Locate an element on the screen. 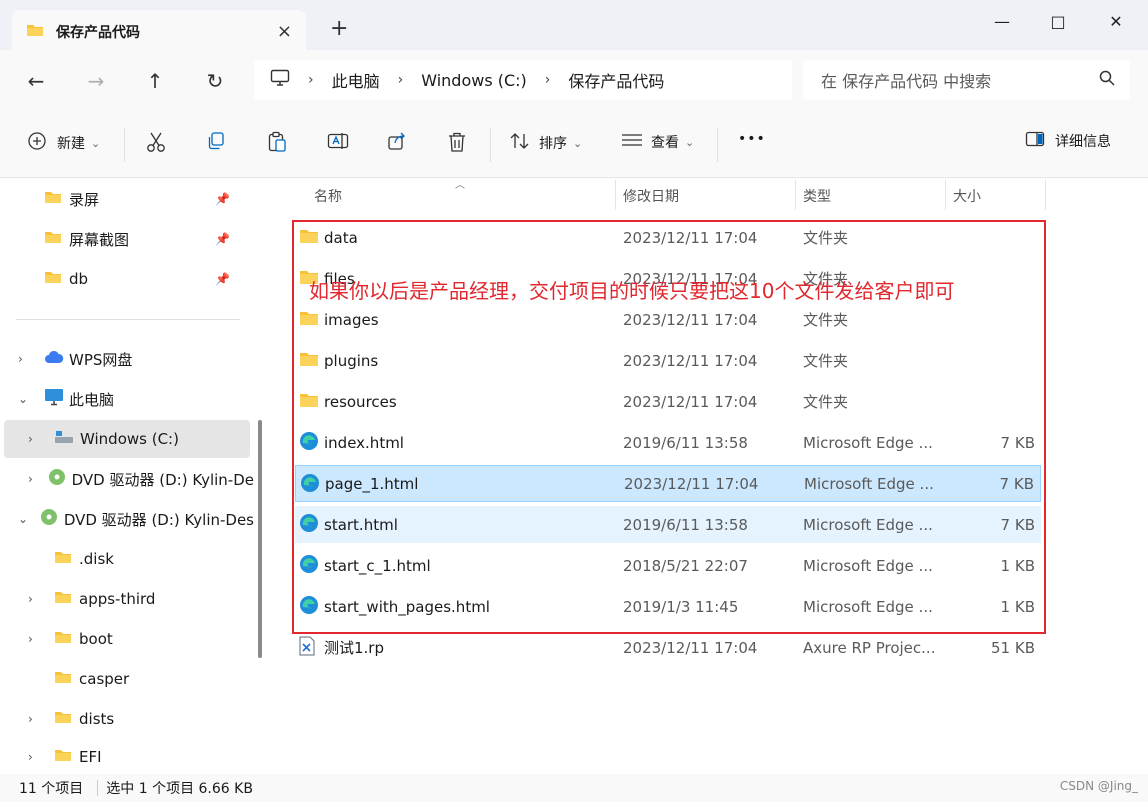  sidebar-item-label: boot is located at coordinates (96, 639).